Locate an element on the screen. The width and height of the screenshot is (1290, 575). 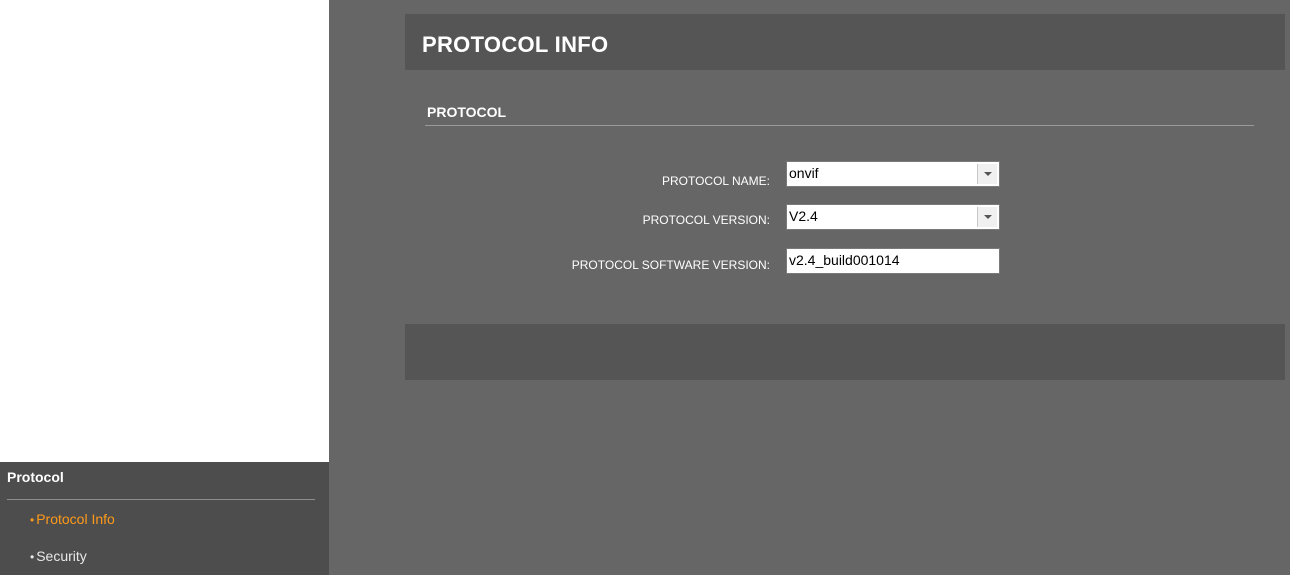
protocol-name-select: onvif is located at coordinates (893, 174).